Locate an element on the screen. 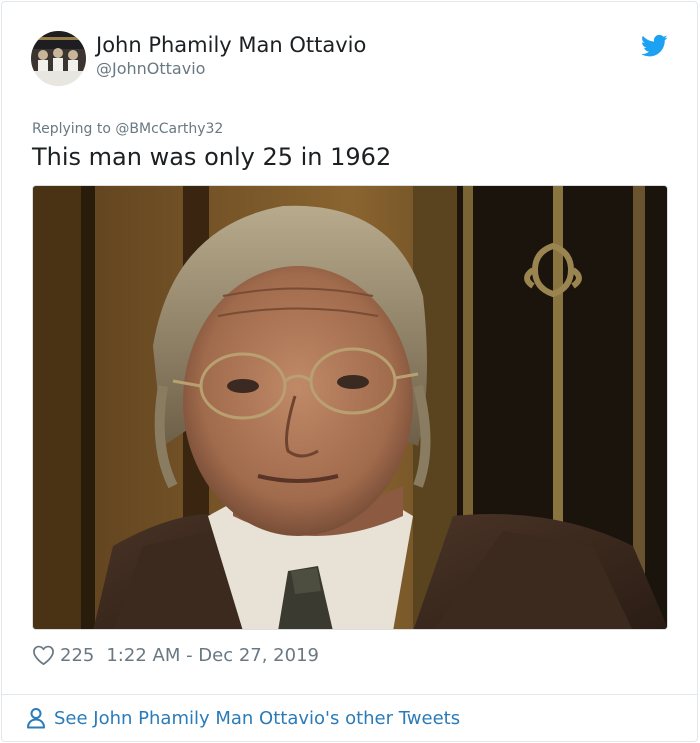 The image size is (700, 743). reply-context: Replying to @BMcCarthy32 is located at coordinates (127, 129).